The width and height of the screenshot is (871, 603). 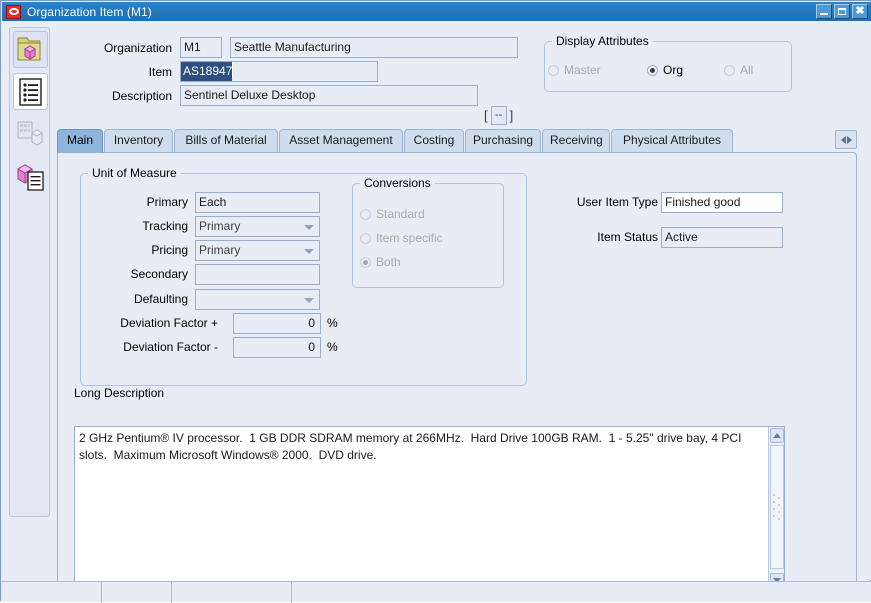 I want to click on chevron-left-icon, so click(x=843, y=139).